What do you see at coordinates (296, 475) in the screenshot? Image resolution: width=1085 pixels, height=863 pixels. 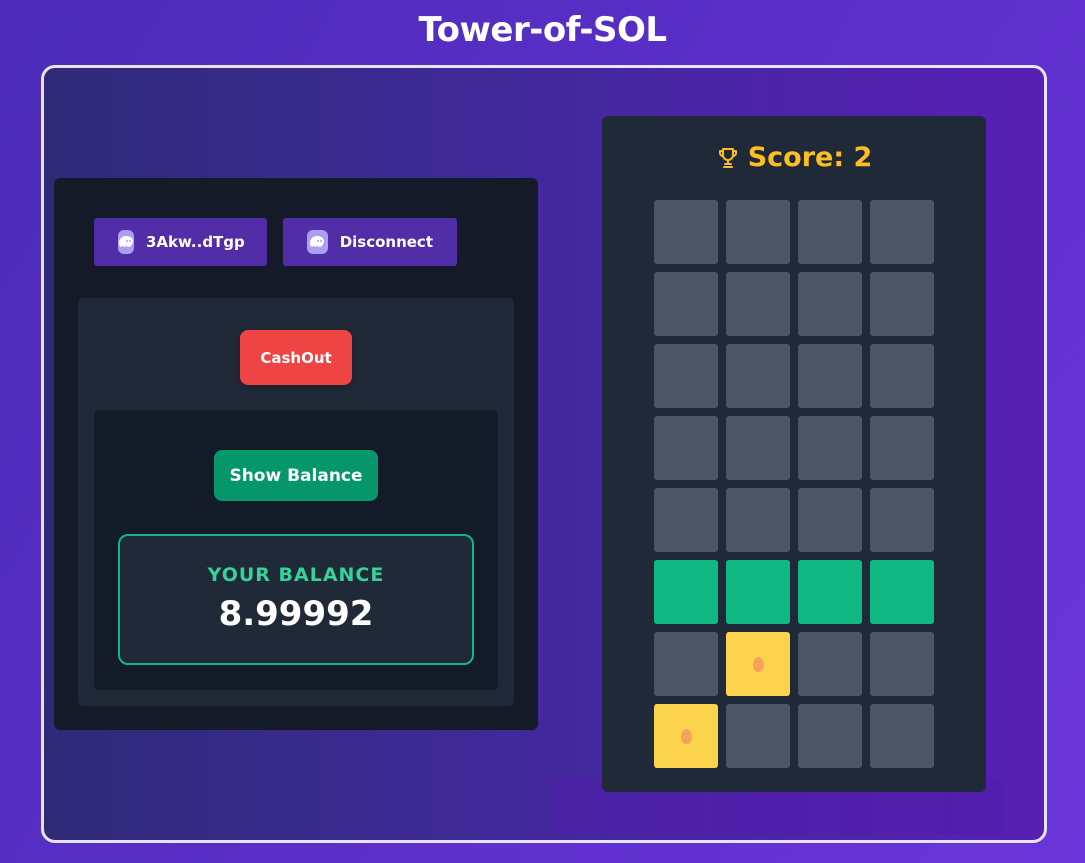 I see `show-balance-button: Show Balance` at bounding box center [296, 475].